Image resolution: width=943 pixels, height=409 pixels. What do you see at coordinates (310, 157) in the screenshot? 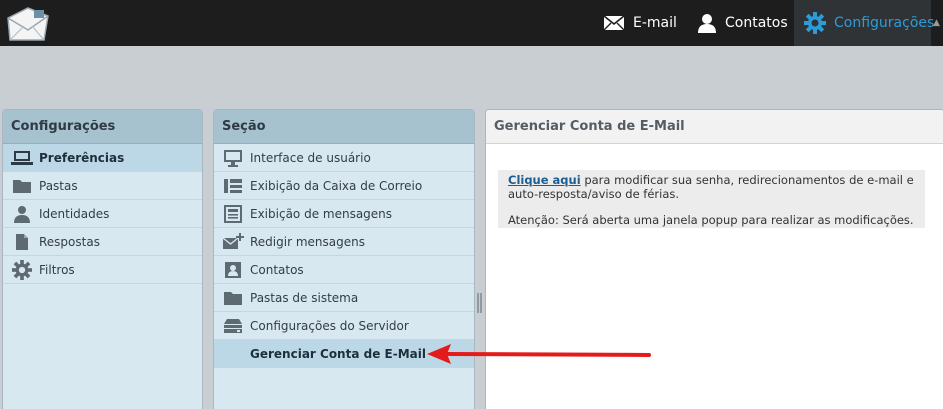
I see `section-item-label: Interface de usuário` at bounding box center [310, 157].